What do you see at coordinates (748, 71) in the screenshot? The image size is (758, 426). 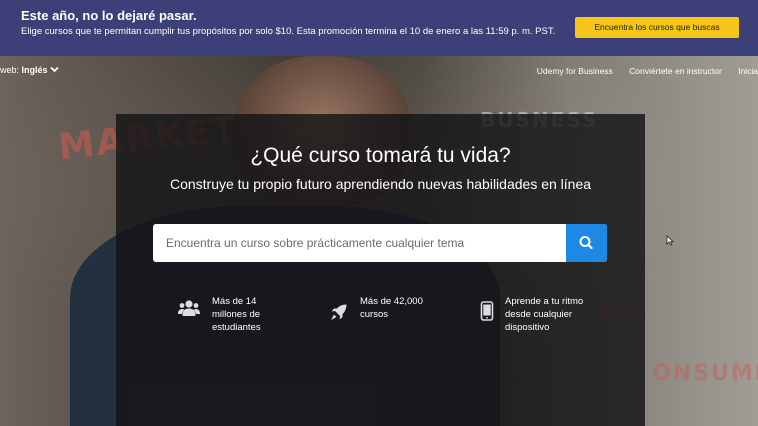 I see `nav-link-login: Inicia` at bounding box center [748, 71].